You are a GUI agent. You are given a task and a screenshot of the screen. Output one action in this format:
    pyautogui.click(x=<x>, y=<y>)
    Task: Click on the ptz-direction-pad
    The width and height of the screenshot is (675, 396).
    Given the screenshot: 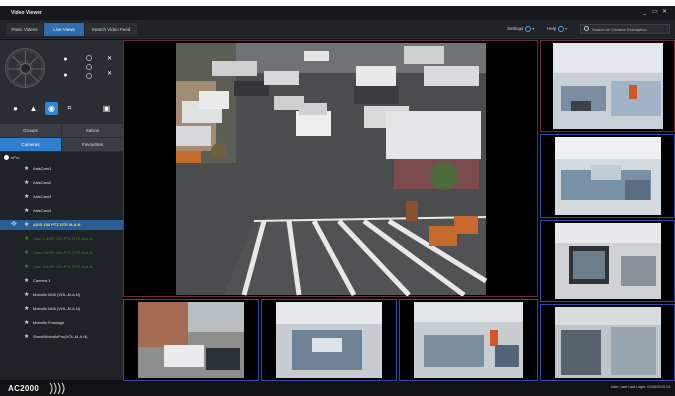 What is the action you would take?
    pyautogui.click(x=25, y=68)
    